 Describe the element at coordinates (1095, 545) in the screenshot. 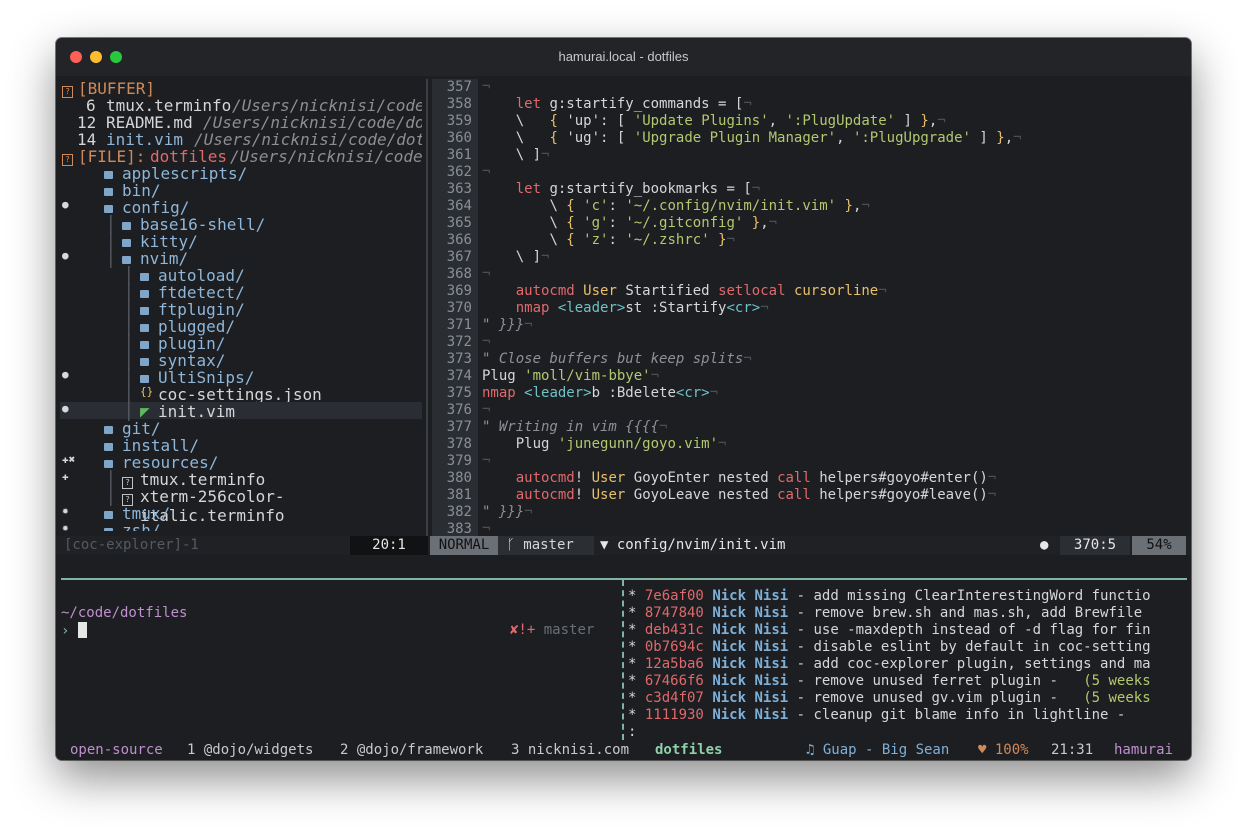

I see `cursor-position: 370:5` at that location.